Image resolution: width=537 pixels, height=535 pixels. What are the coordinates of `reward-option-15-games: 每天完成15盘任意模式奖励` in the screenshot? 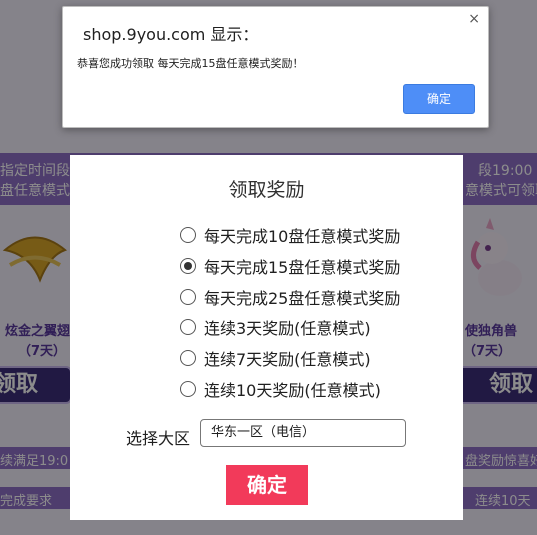 It's located at (290, 266).